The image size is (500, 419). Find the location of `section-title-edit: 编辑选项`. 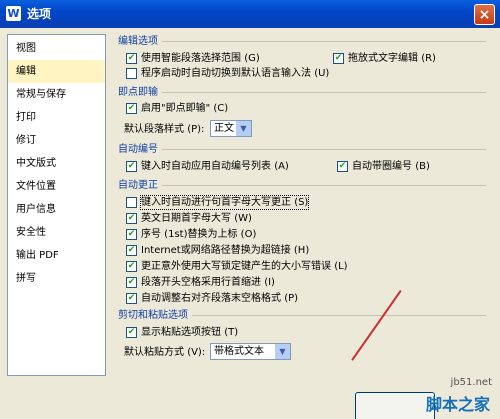

section-title-edit: 编辑选项 is located at coordinates (140, 41).